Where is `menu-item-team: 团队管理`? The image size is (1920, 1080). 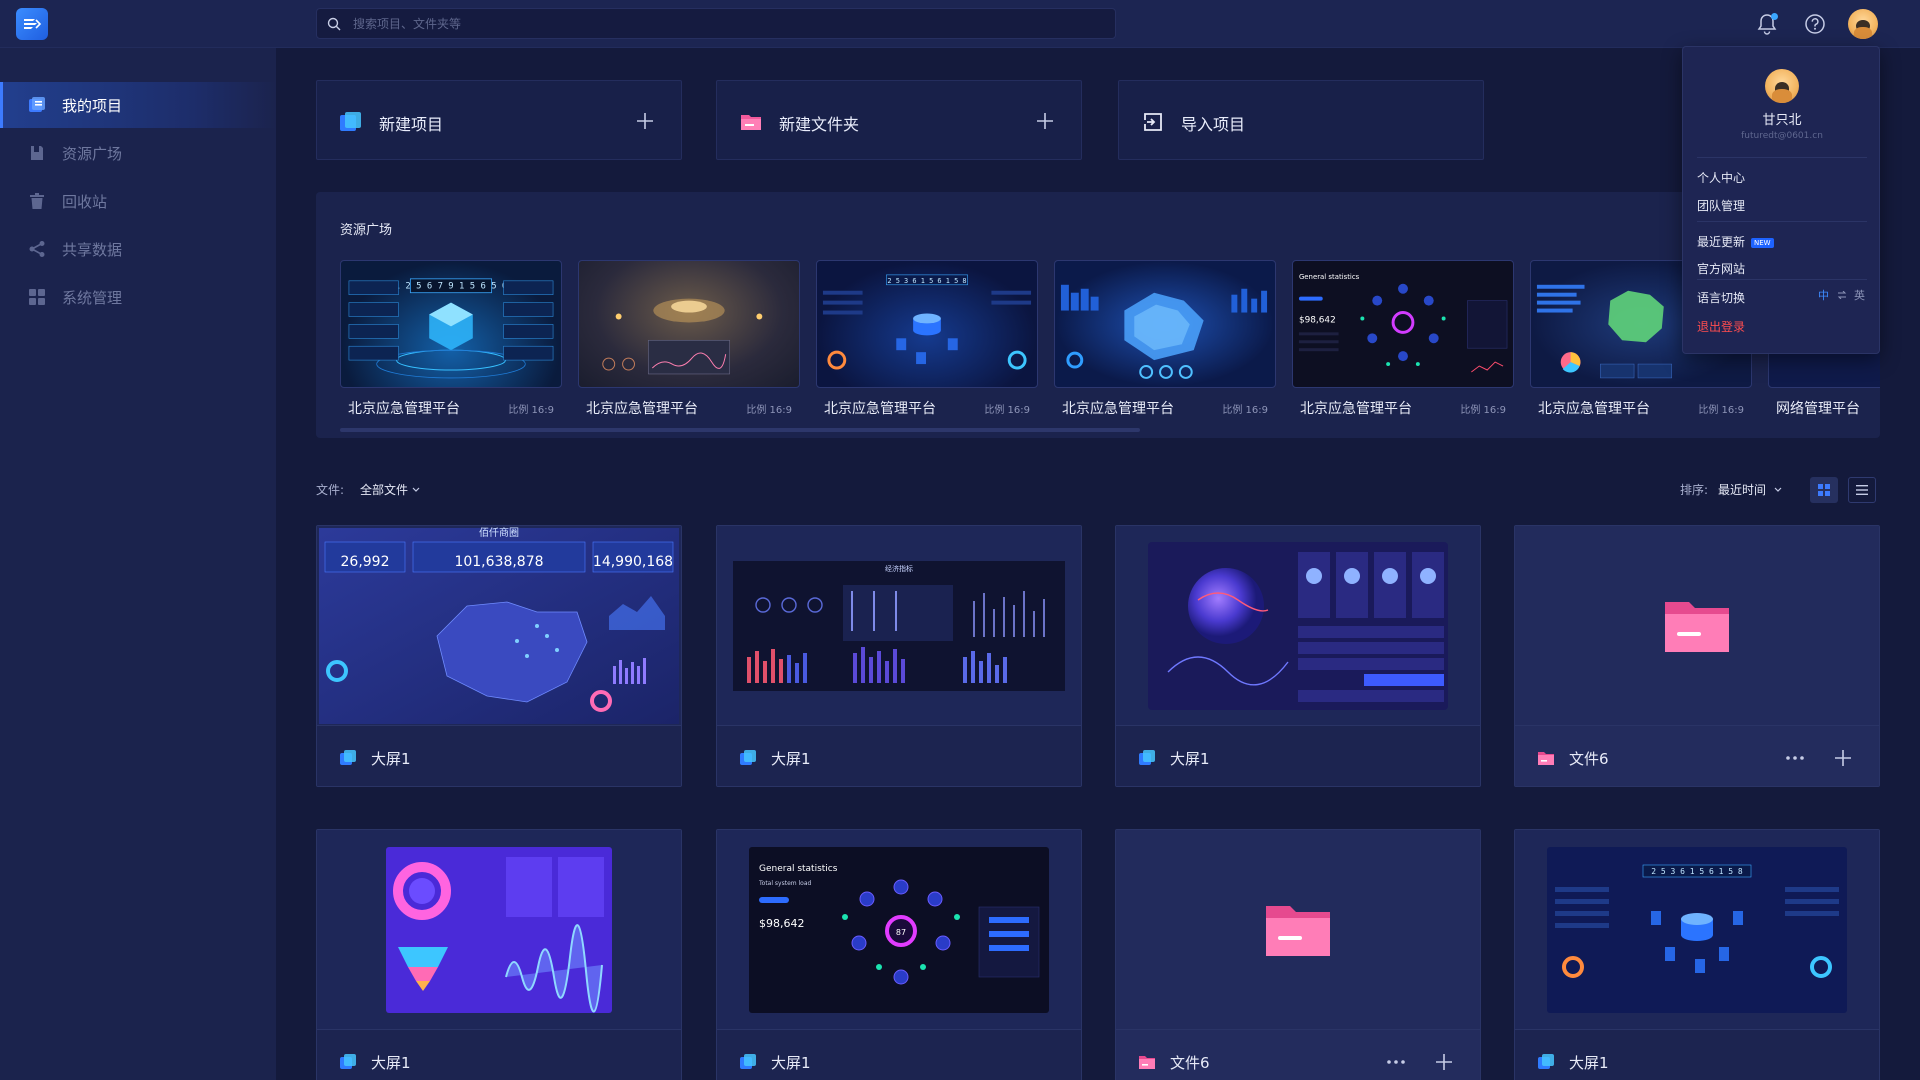 menu-item-team: 团队管理 is located at coordinates (1721, 205).